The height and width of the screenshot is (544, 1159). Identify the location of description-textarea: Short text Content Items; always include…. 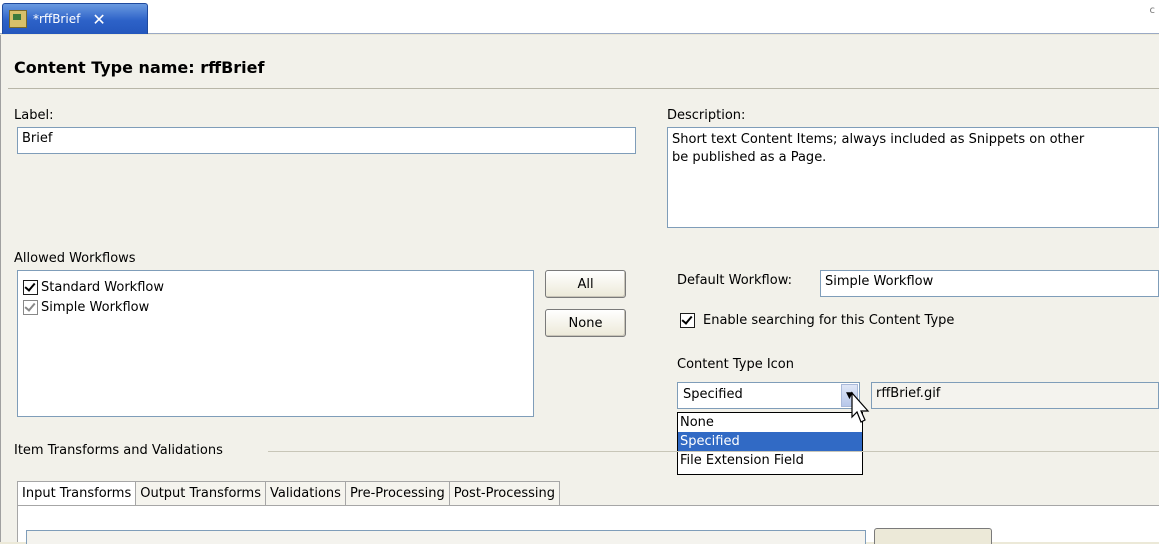
(913, 177).